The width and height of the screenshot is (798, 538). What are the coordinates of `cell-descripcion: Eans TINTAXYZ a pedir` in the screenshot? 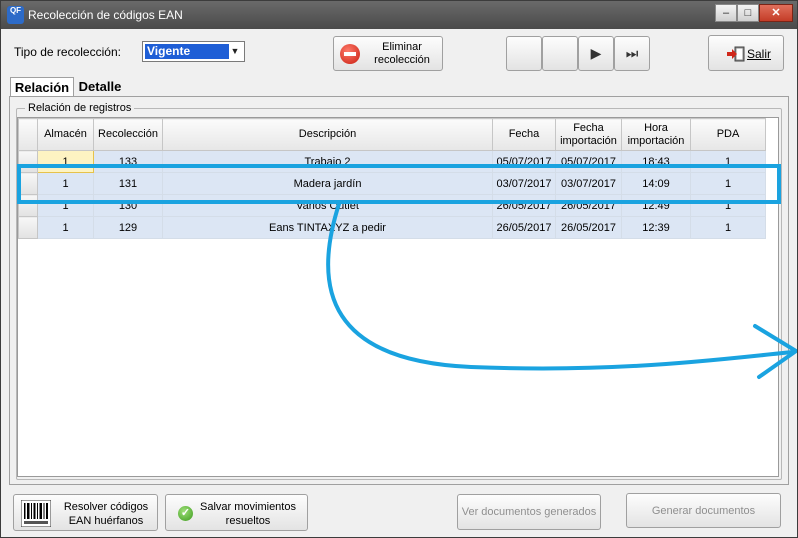 It's located at (327, 227).